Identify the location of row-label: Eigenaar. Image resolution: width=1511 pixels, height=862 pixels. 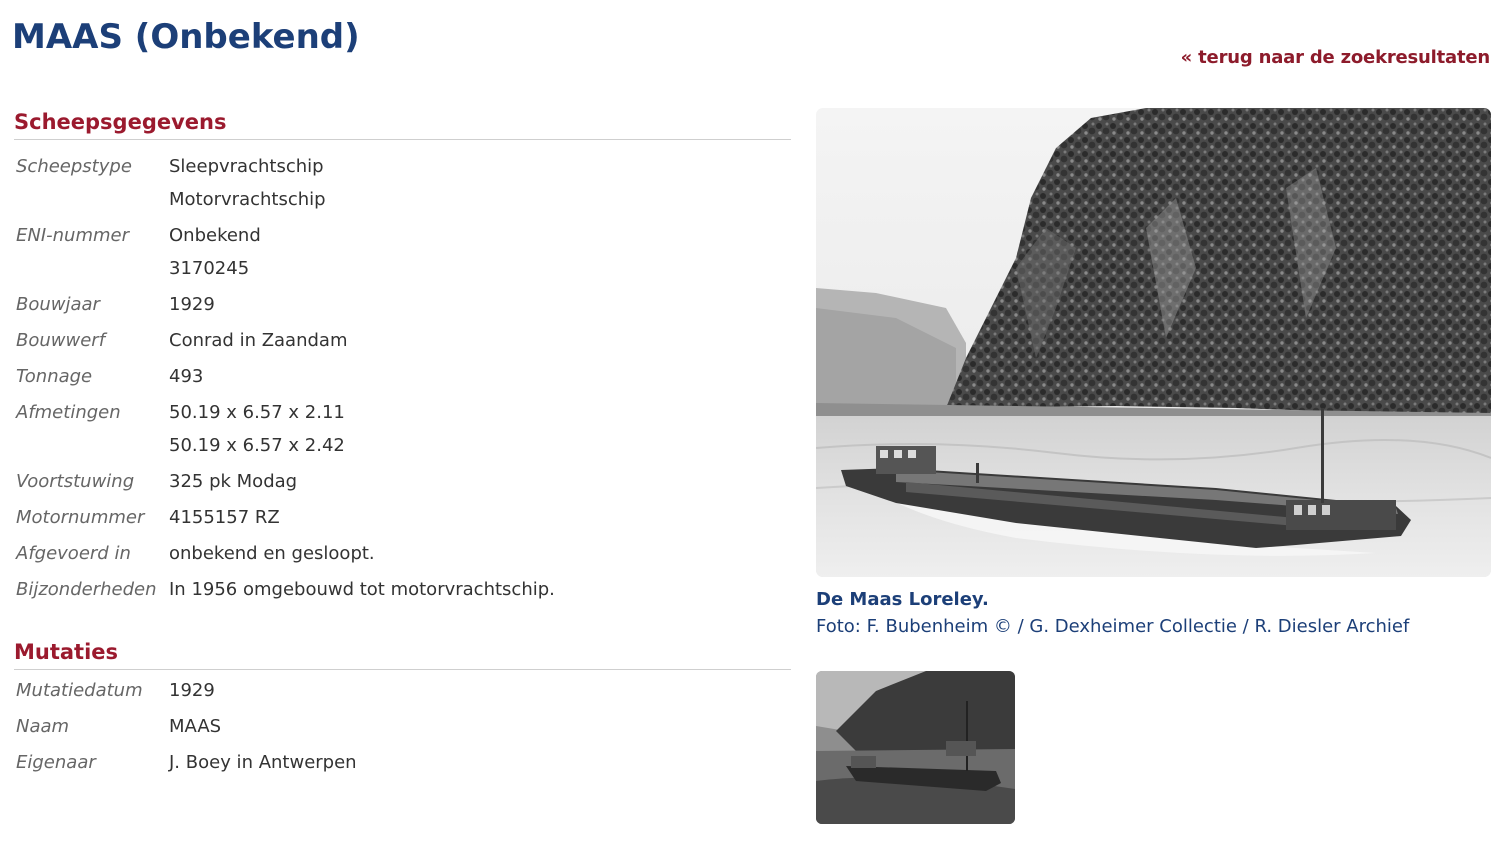
(56, 762).